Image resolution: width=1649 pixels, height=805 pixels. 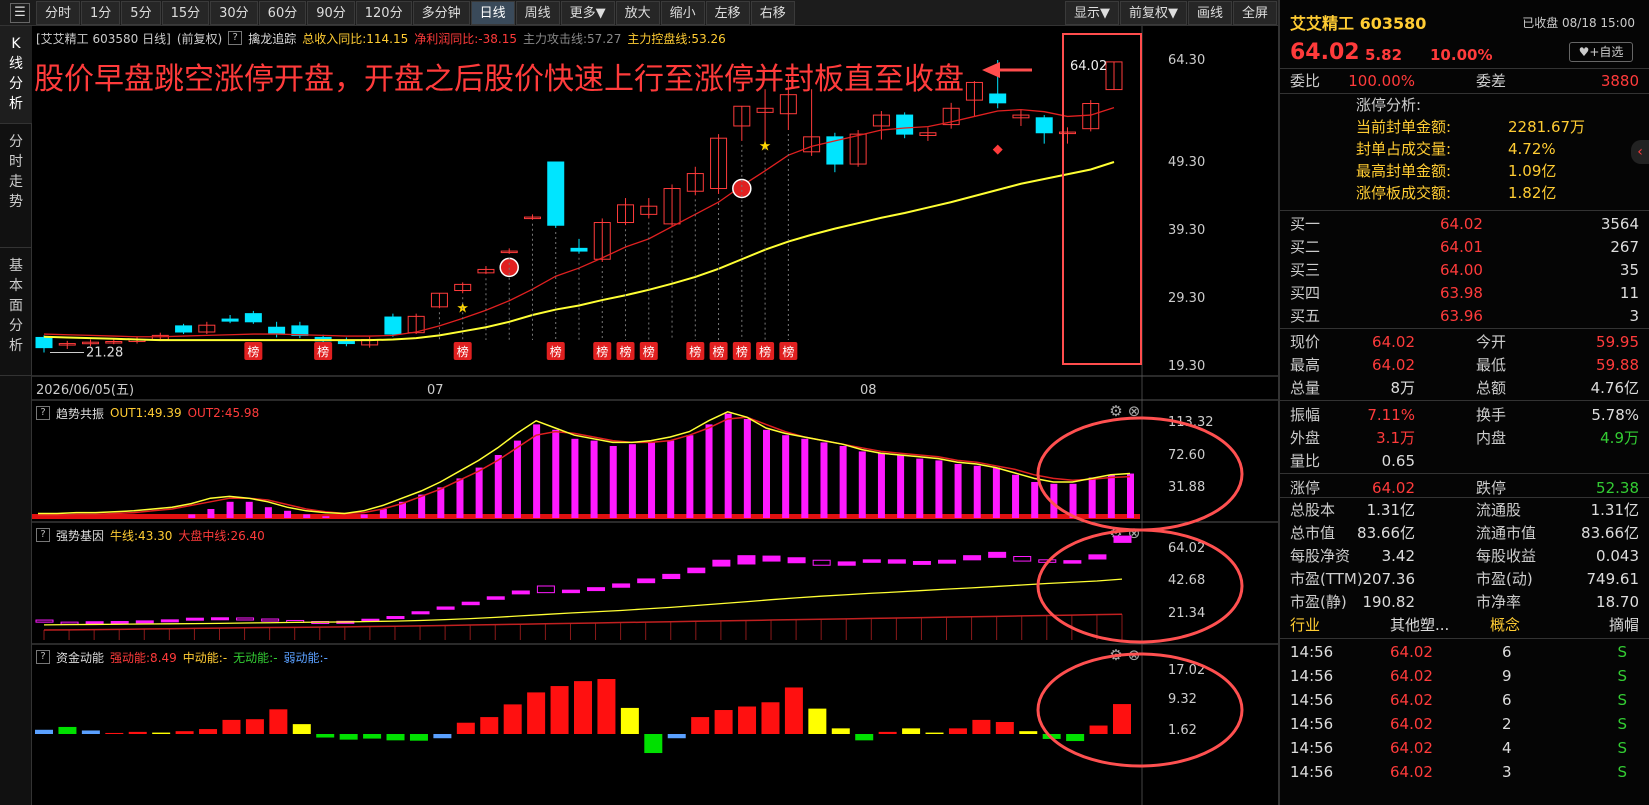 What do you see at coordinates (20, 12) in the screenshot?
I see `menu-square-button: ☰` at bounding box center [20, 12].